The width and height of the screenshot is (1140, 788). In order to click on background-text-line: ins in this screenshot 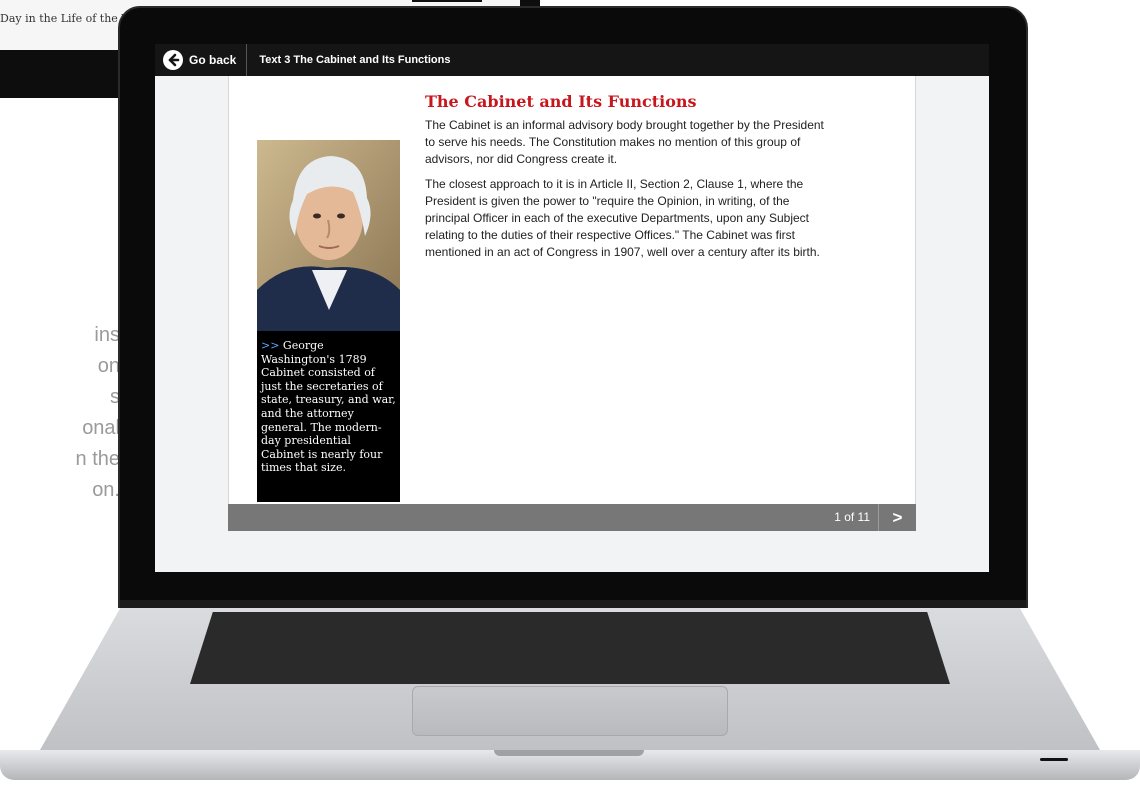, I will do `click(107, 335)`.